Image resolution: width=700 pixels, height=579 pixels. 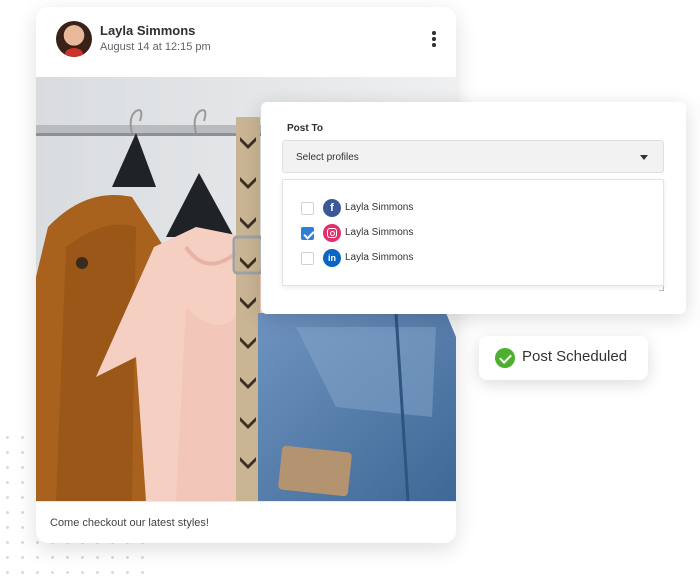 What do you see at coordinates (246, 522) in the screenshot?
I see `caption-bar: Come checkout our latest styles!` at bounding box center [246, 522].